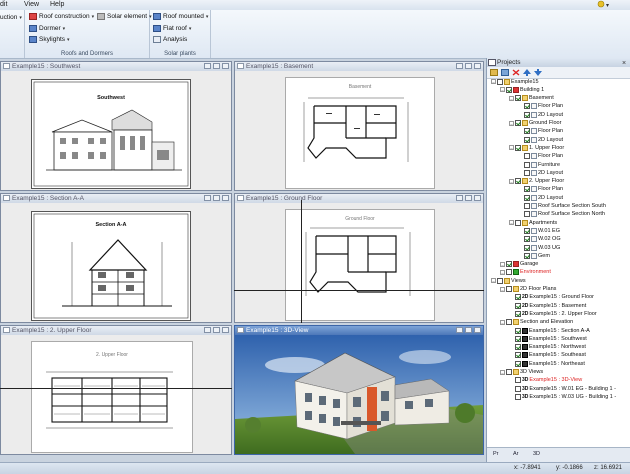 The height and width of the screenshot is (474, 630). What do you see at coordinates (525, 272) in the screenshot?
I see `tree-node: – Environment` at bounding box center [525, 272].